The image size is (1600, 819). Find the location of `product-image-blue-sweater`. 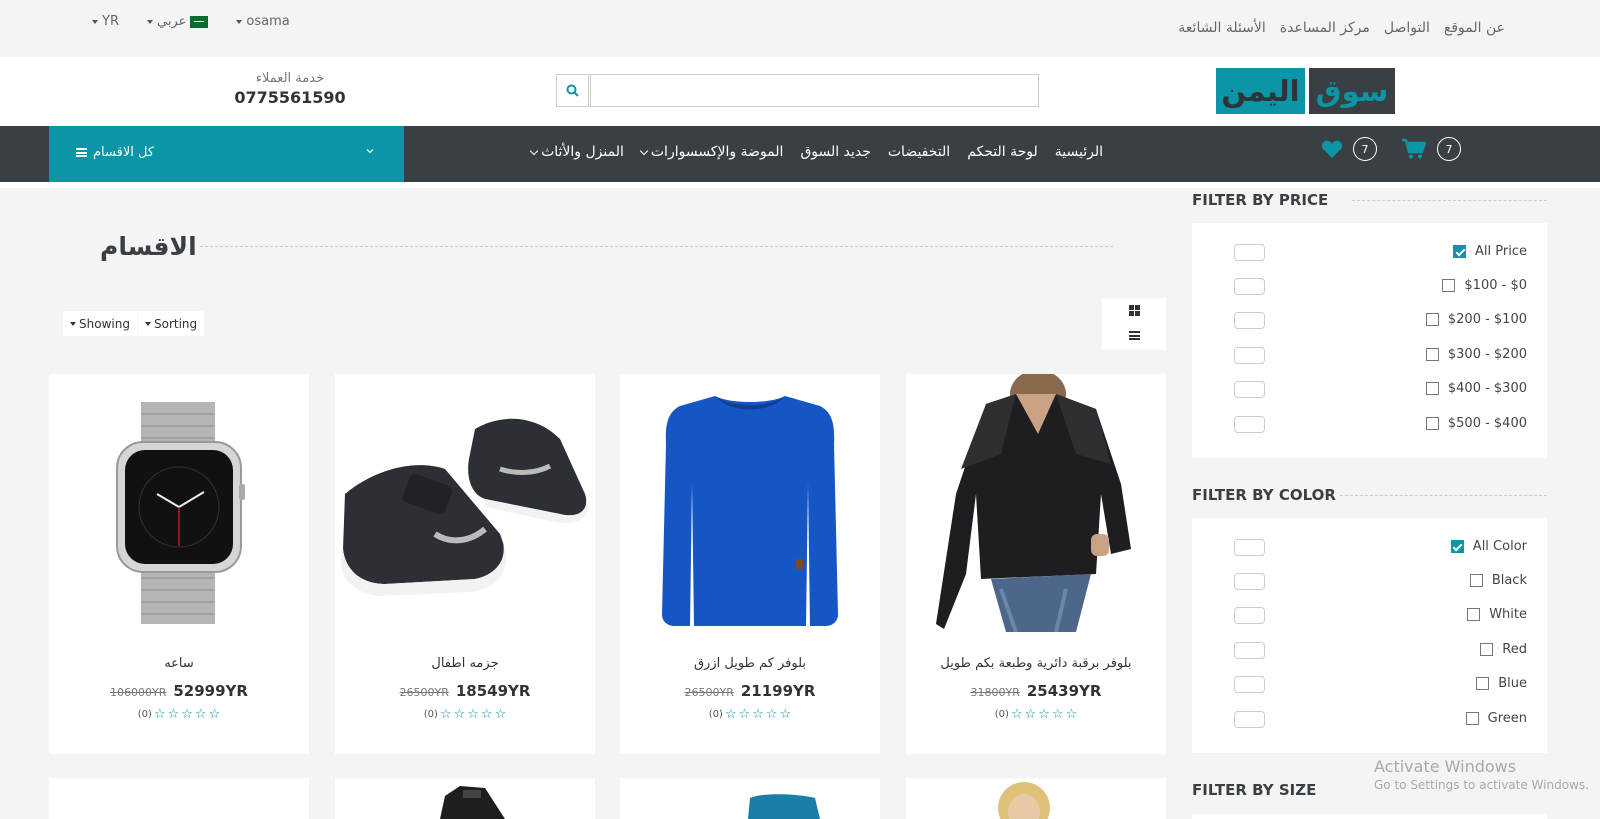

product-image-blue-sweater is located at coordinates (750, 511).